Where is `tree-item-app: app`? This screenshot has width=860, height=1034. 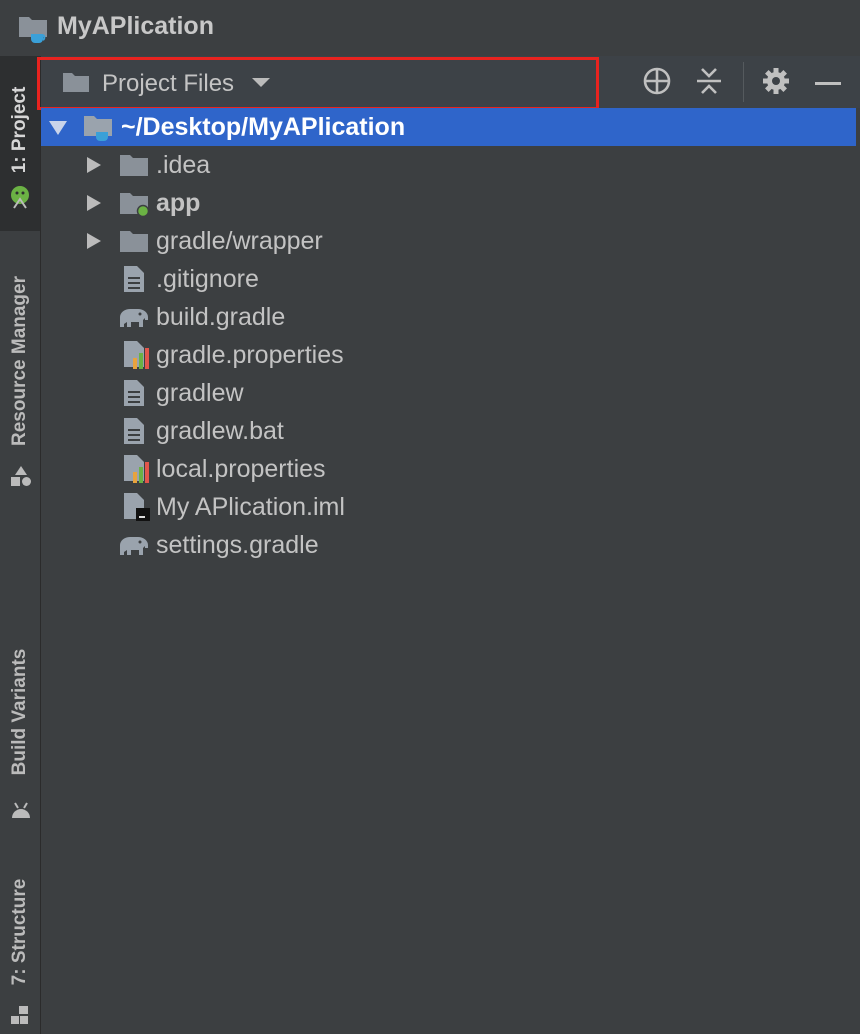
tree-item-app: app is located at coordinates (448, 203).